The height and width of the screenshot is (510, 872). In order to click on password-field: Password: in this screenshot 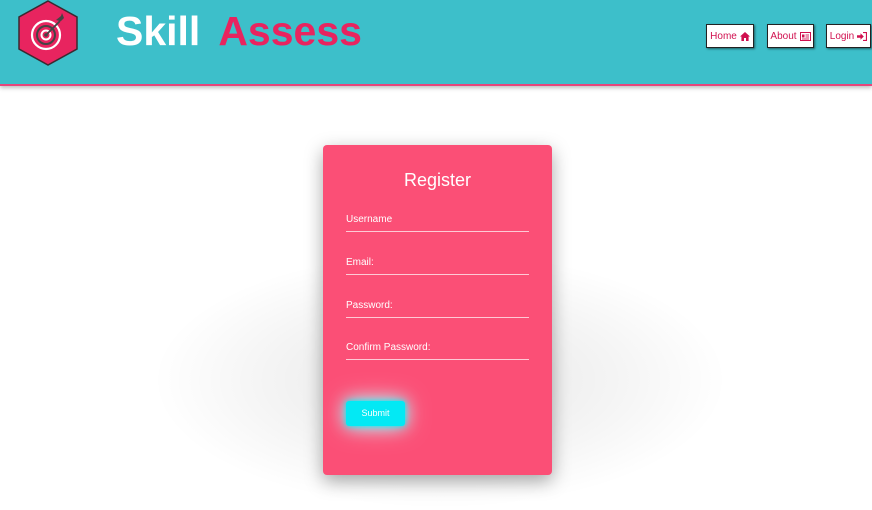, I will do `click(437, 309)`.